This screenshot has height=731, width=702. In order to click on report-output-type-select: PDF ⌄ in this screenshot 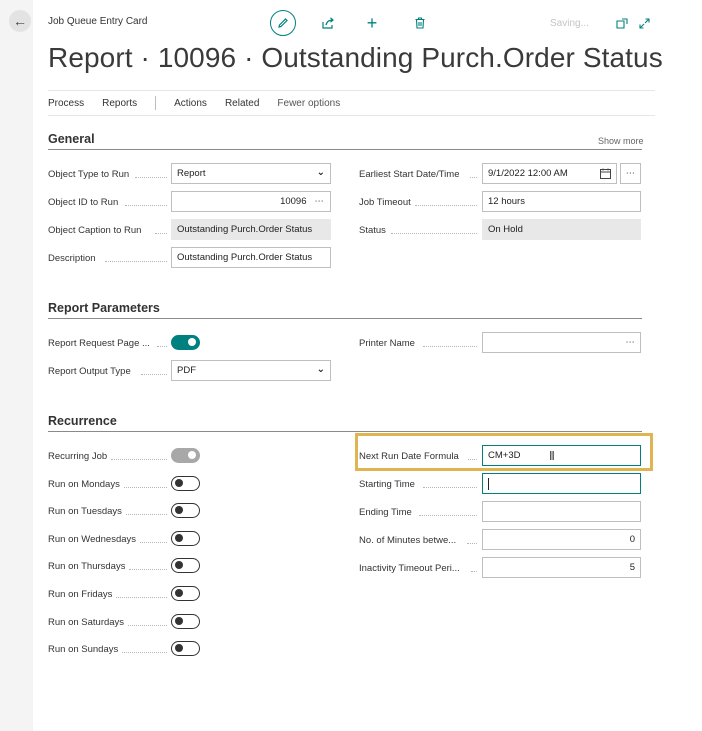, I will do `click(251, 370)`.